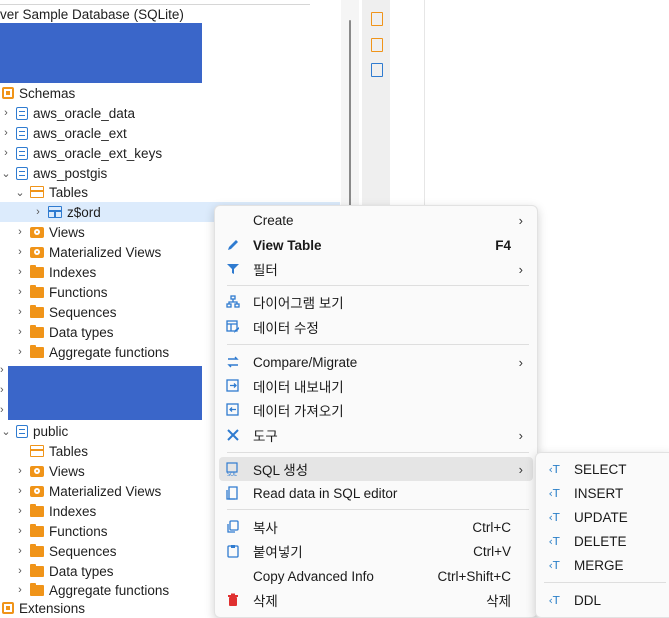 The height and width of the screenshot is (618, 669). I want to click on tables-folder-icon, so click(37, 451).